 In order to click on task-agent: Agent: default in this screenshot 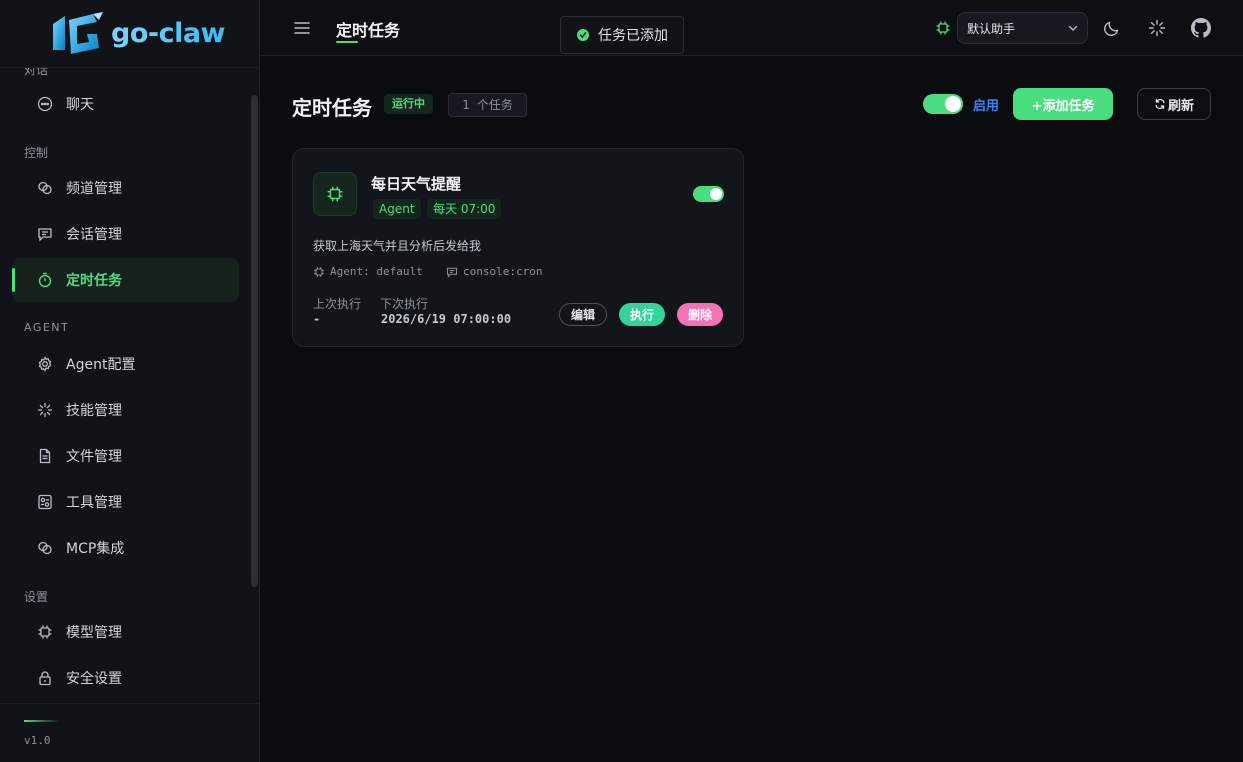, I will do `click(376, 271)`.